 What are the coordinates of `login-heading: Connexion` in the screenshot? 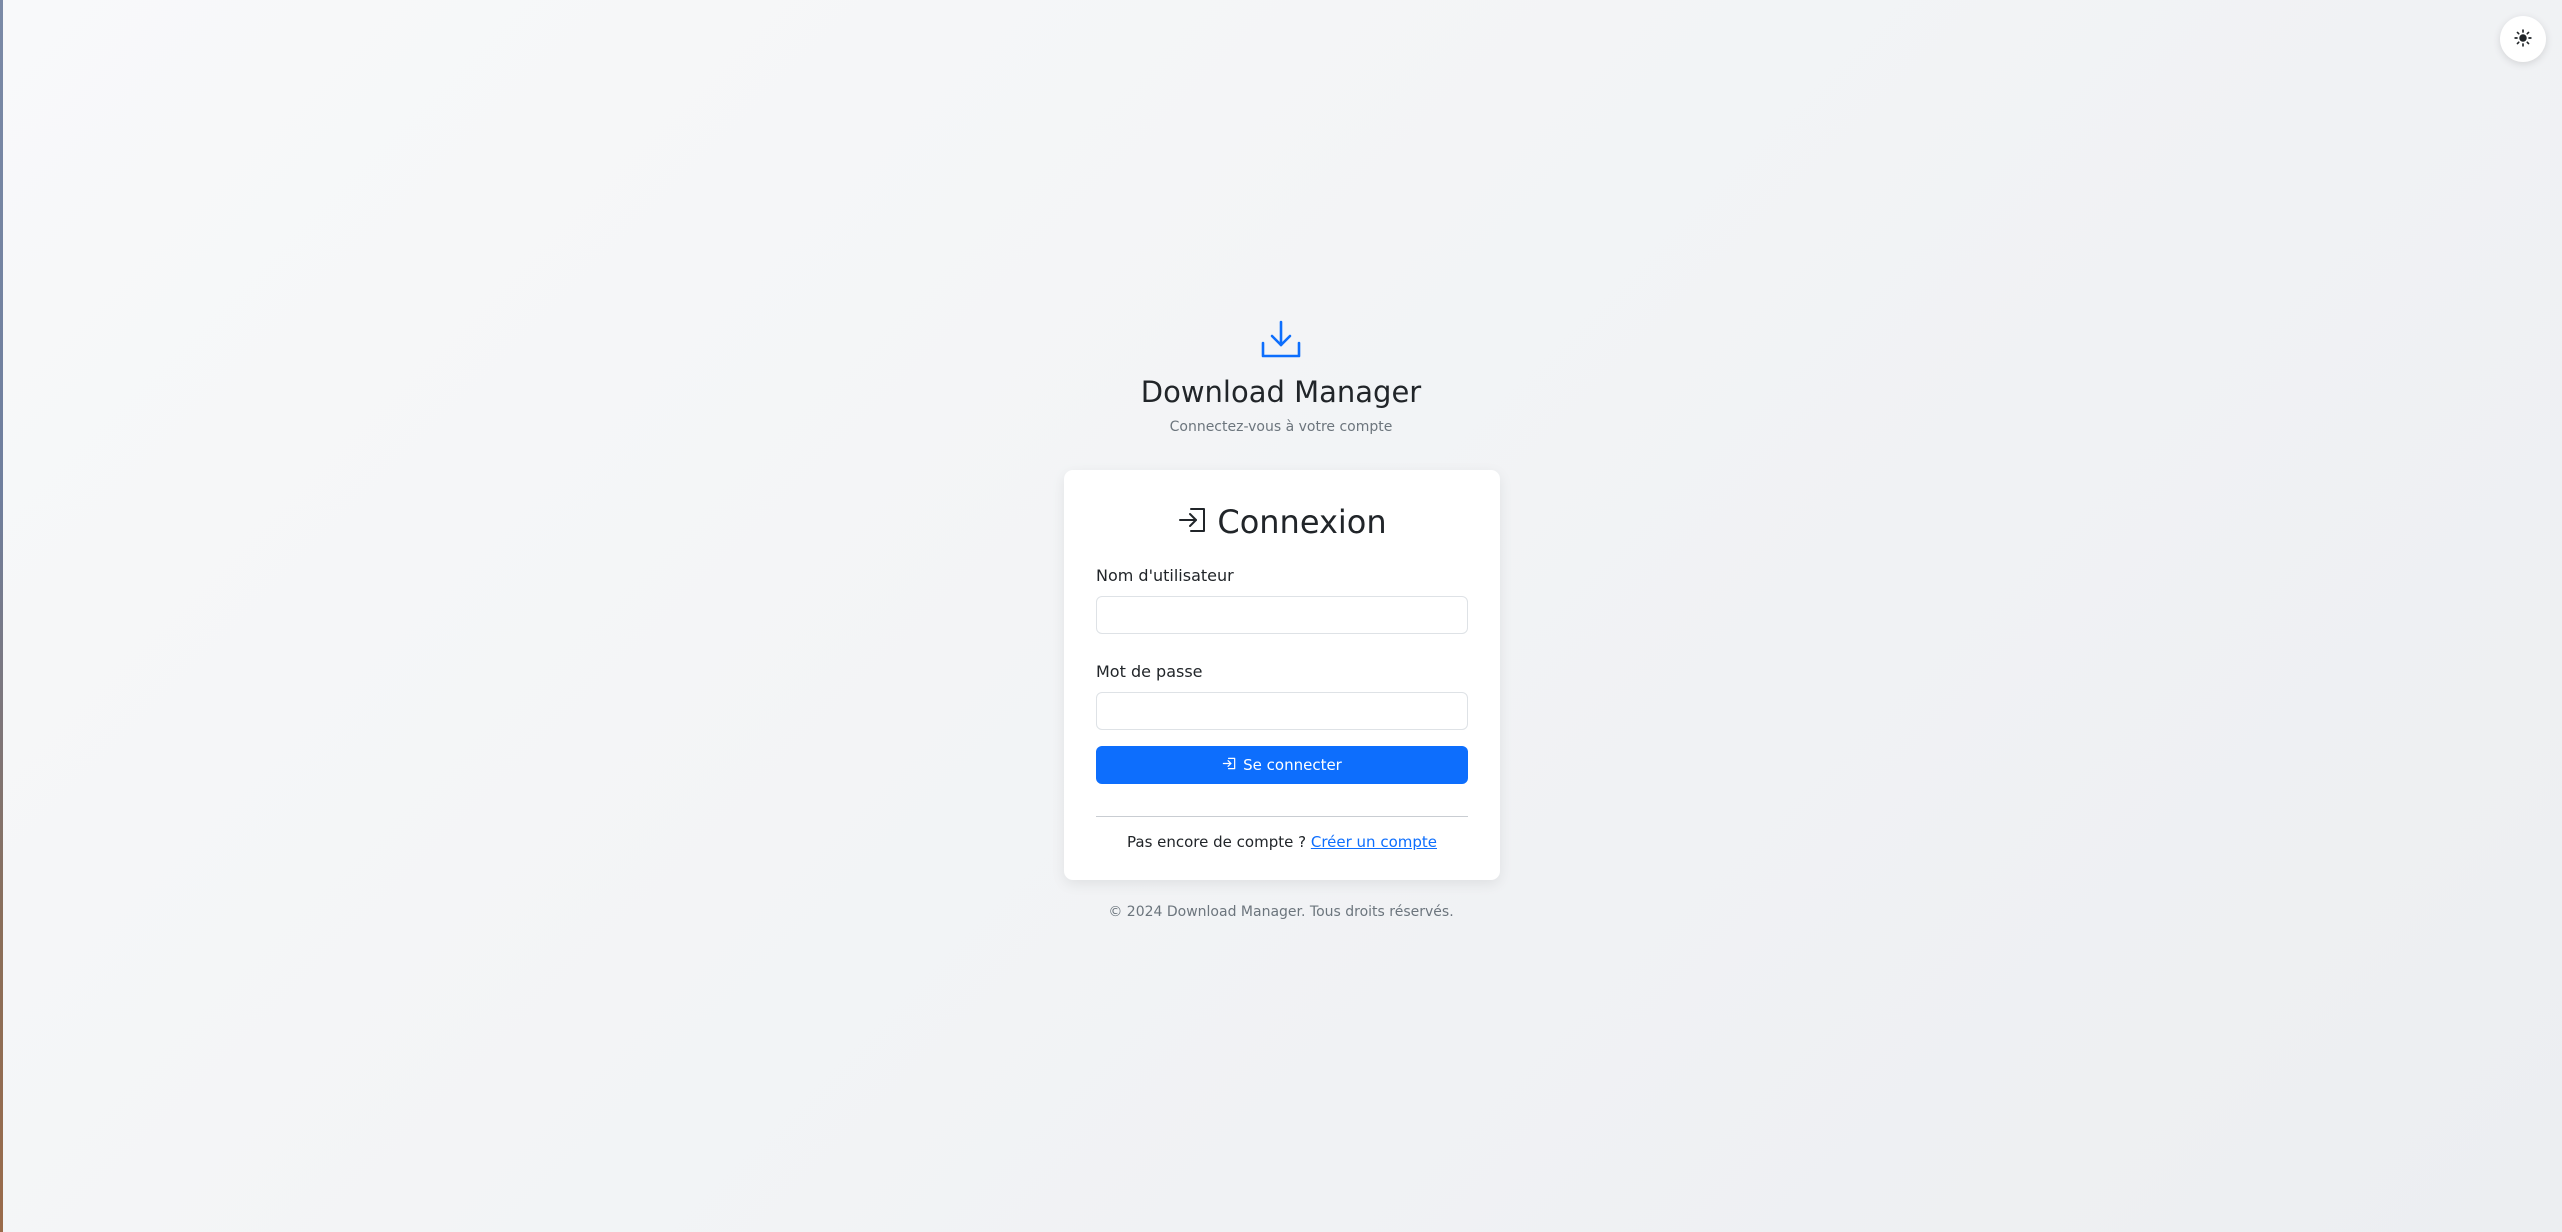 It's located at (1282, 522).